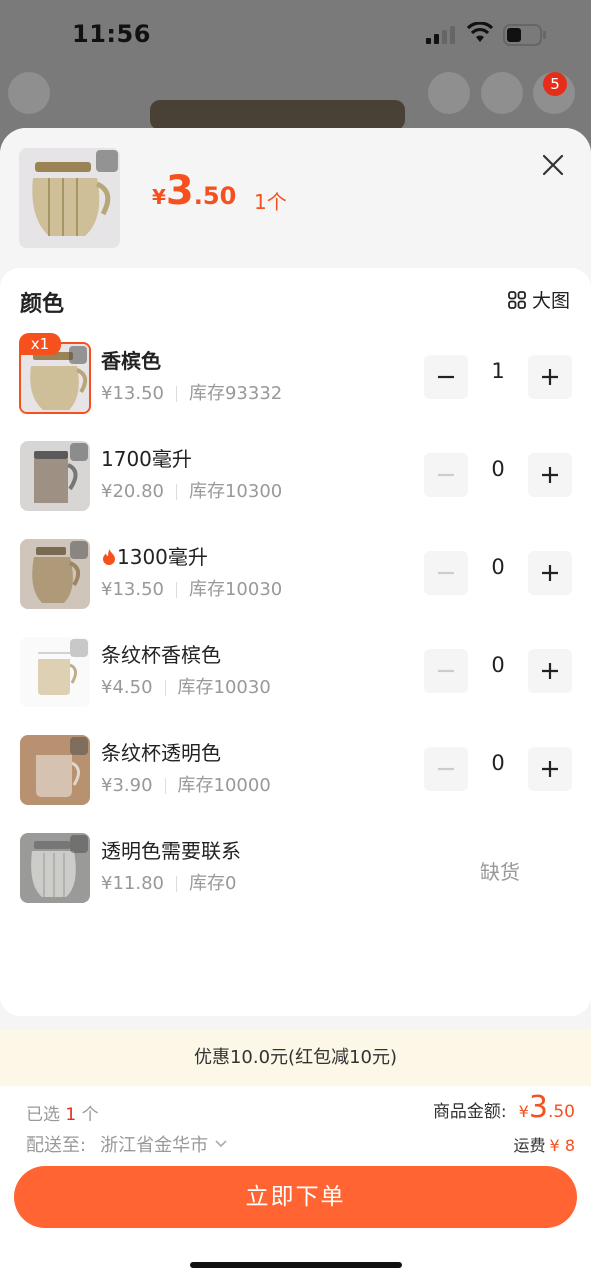 This screenshot has height=1280, width=591. I want to click on option-name: 条纹杯香槟色, so click(161, 655).